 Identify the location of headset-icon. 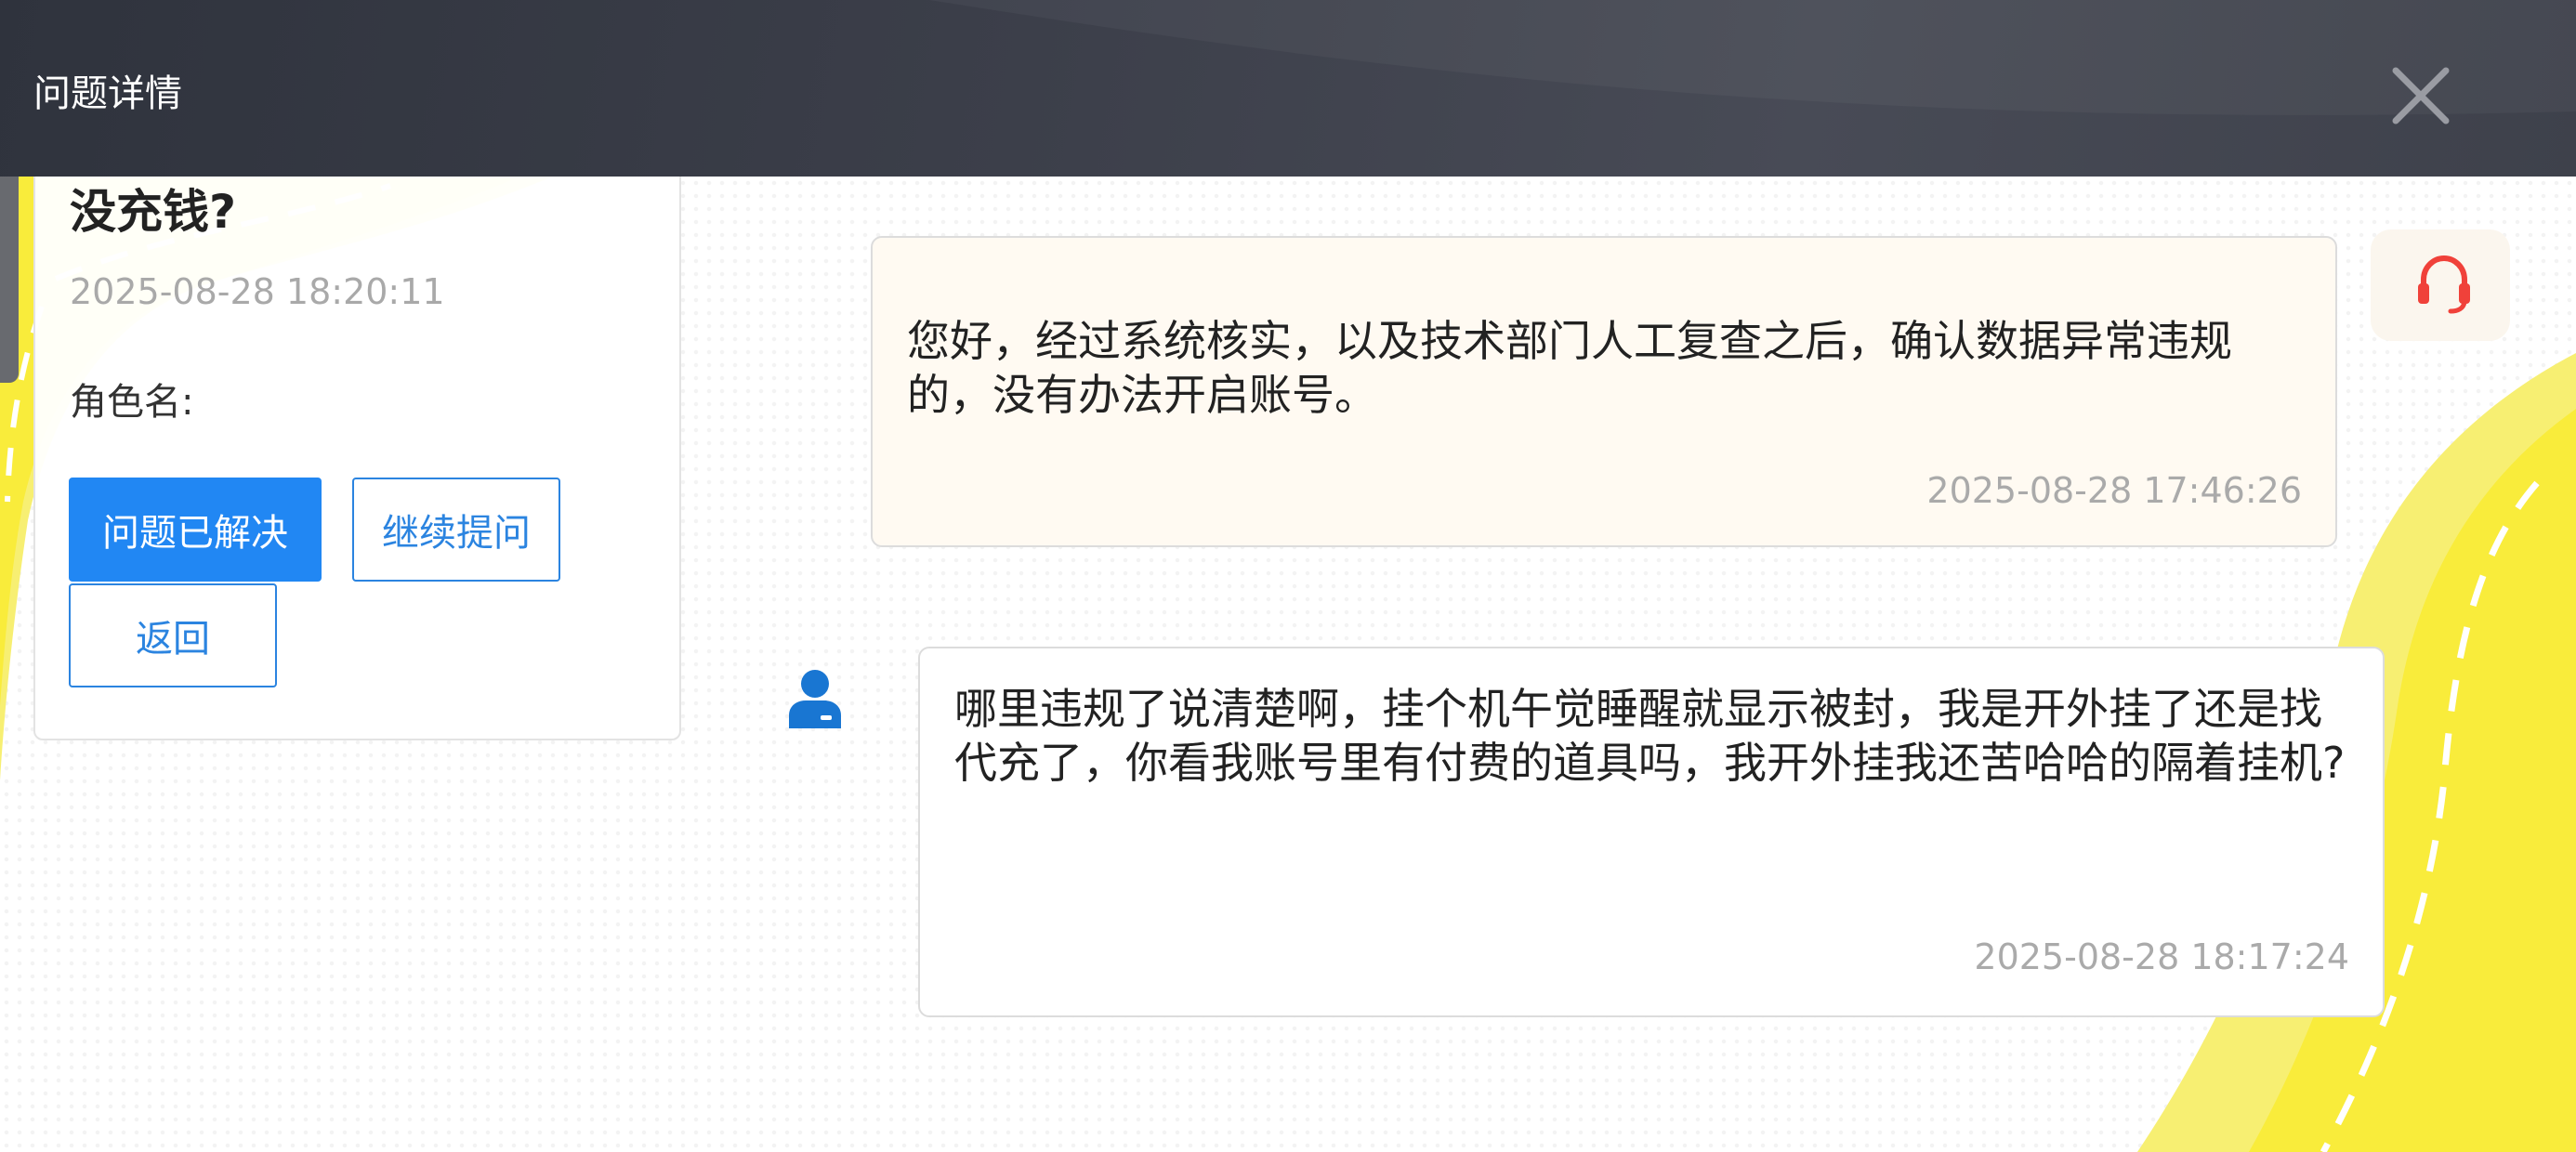
(2444, 284).